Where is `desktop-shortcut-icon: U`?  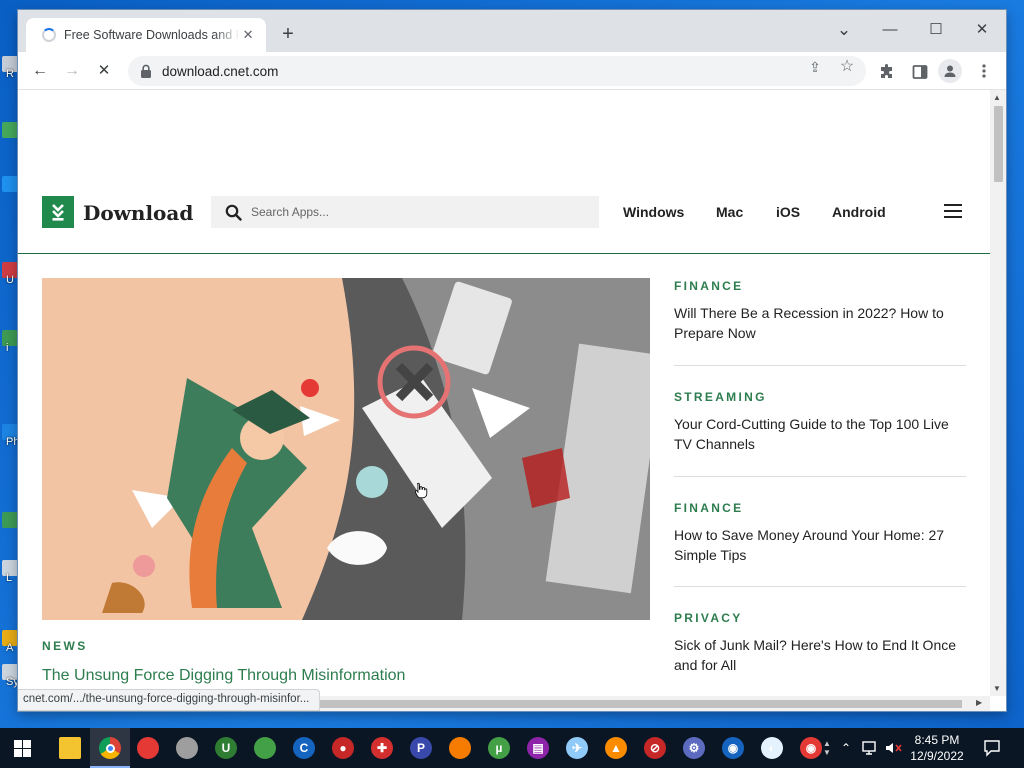
desktop-shortcut-icon: U is located at coordinates (9, 275).